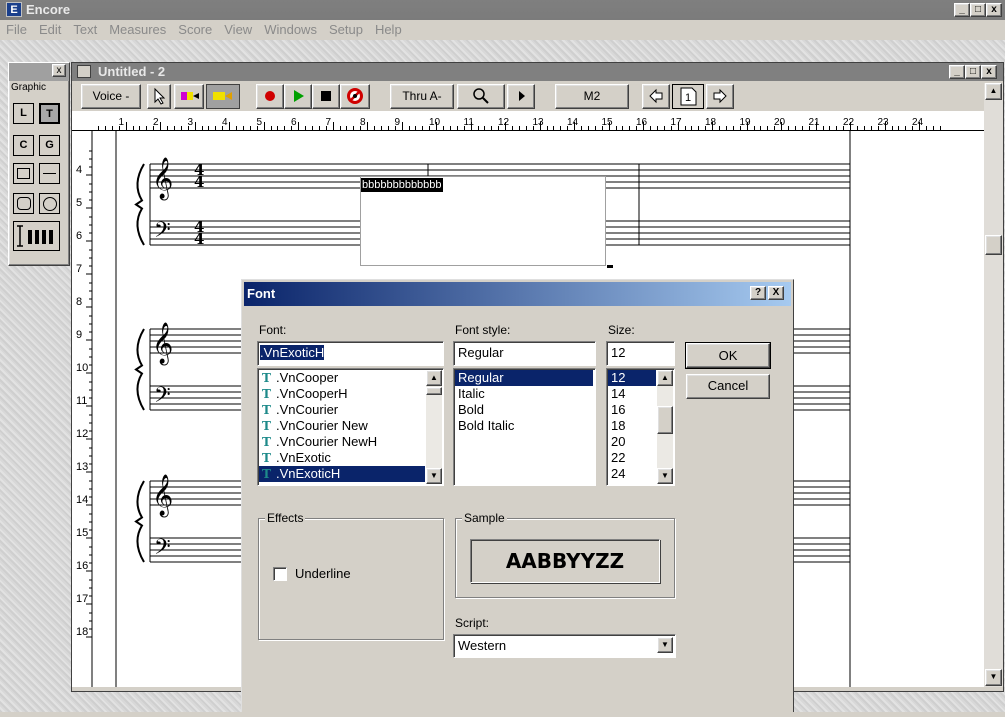 The width and height of the screenshot is (1005, 717). Describe the element at coordinates (342, 410) in the screenshot. I see `list-item: T .VnCourier` at that location.